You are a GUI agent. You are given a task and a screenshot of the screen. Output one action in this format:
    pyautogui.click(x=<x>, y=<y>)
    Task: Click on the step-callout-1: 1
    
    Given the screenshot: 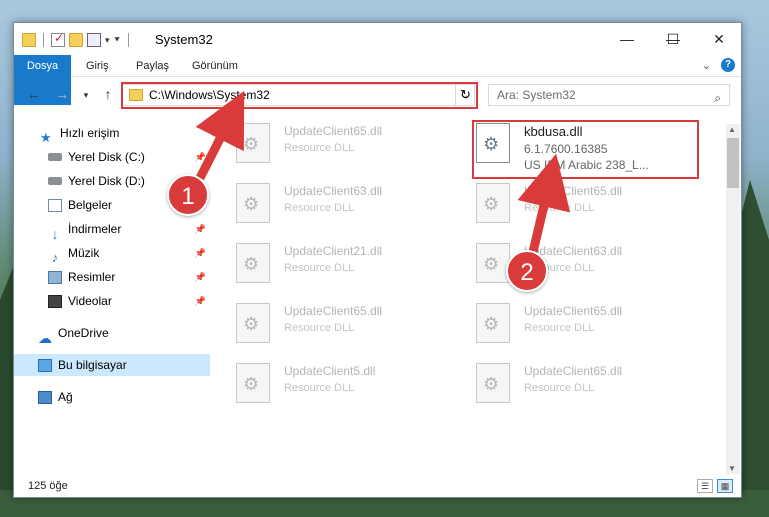 What is the action you would take?
    pyautogui.click(x=188, y=195)
    